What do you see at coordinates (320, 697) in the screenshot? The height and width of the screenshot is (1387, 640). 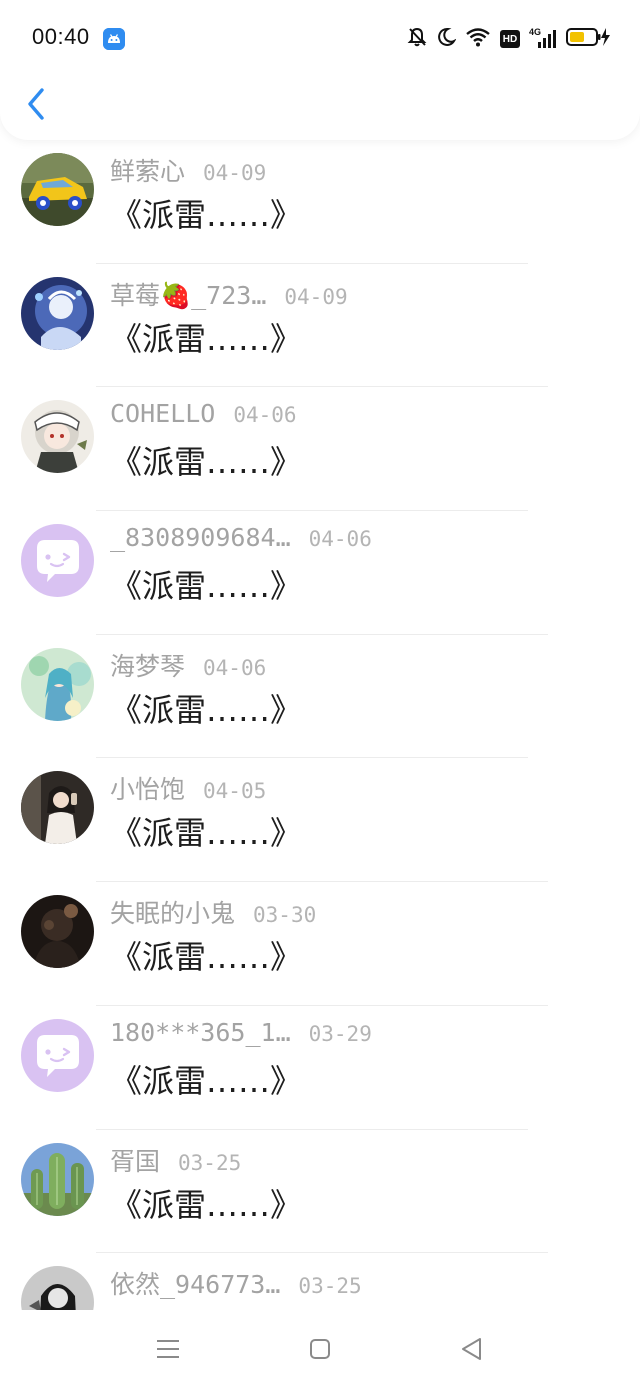 I see `conversation-item: 海梦琴 04-06 《派雷……》` at bounding box center [320, 697].